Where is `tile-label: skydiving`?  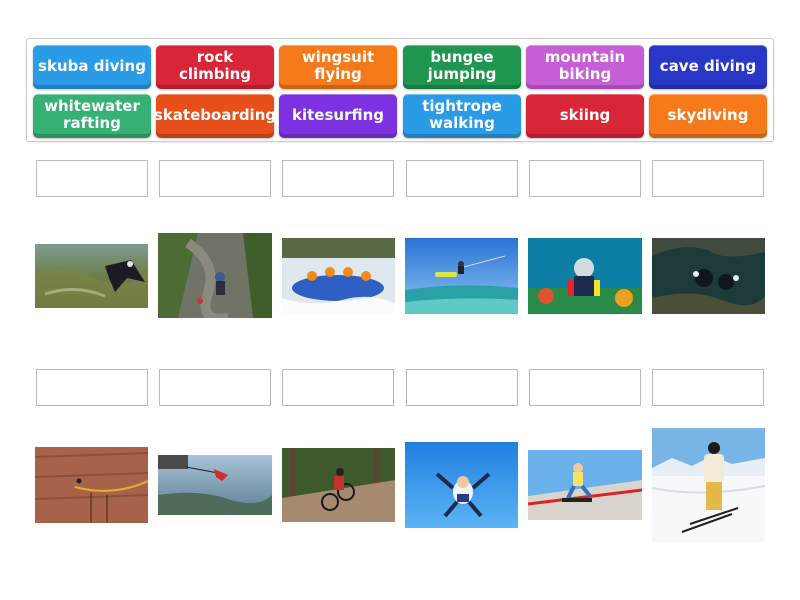
tile-label: skydiving is located at coordinates (708, 114).